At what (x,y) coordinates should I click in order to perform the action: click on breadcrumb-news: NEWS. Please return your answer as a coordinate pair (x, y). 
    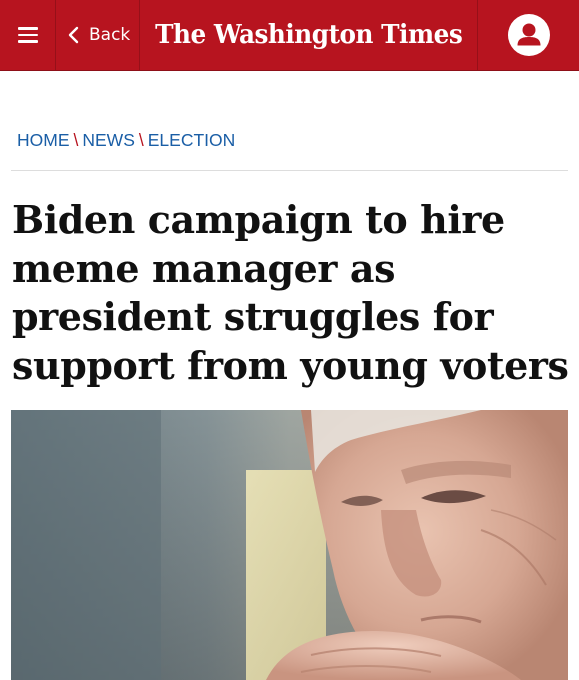
    Looking at the image, I should click on (108, 140).